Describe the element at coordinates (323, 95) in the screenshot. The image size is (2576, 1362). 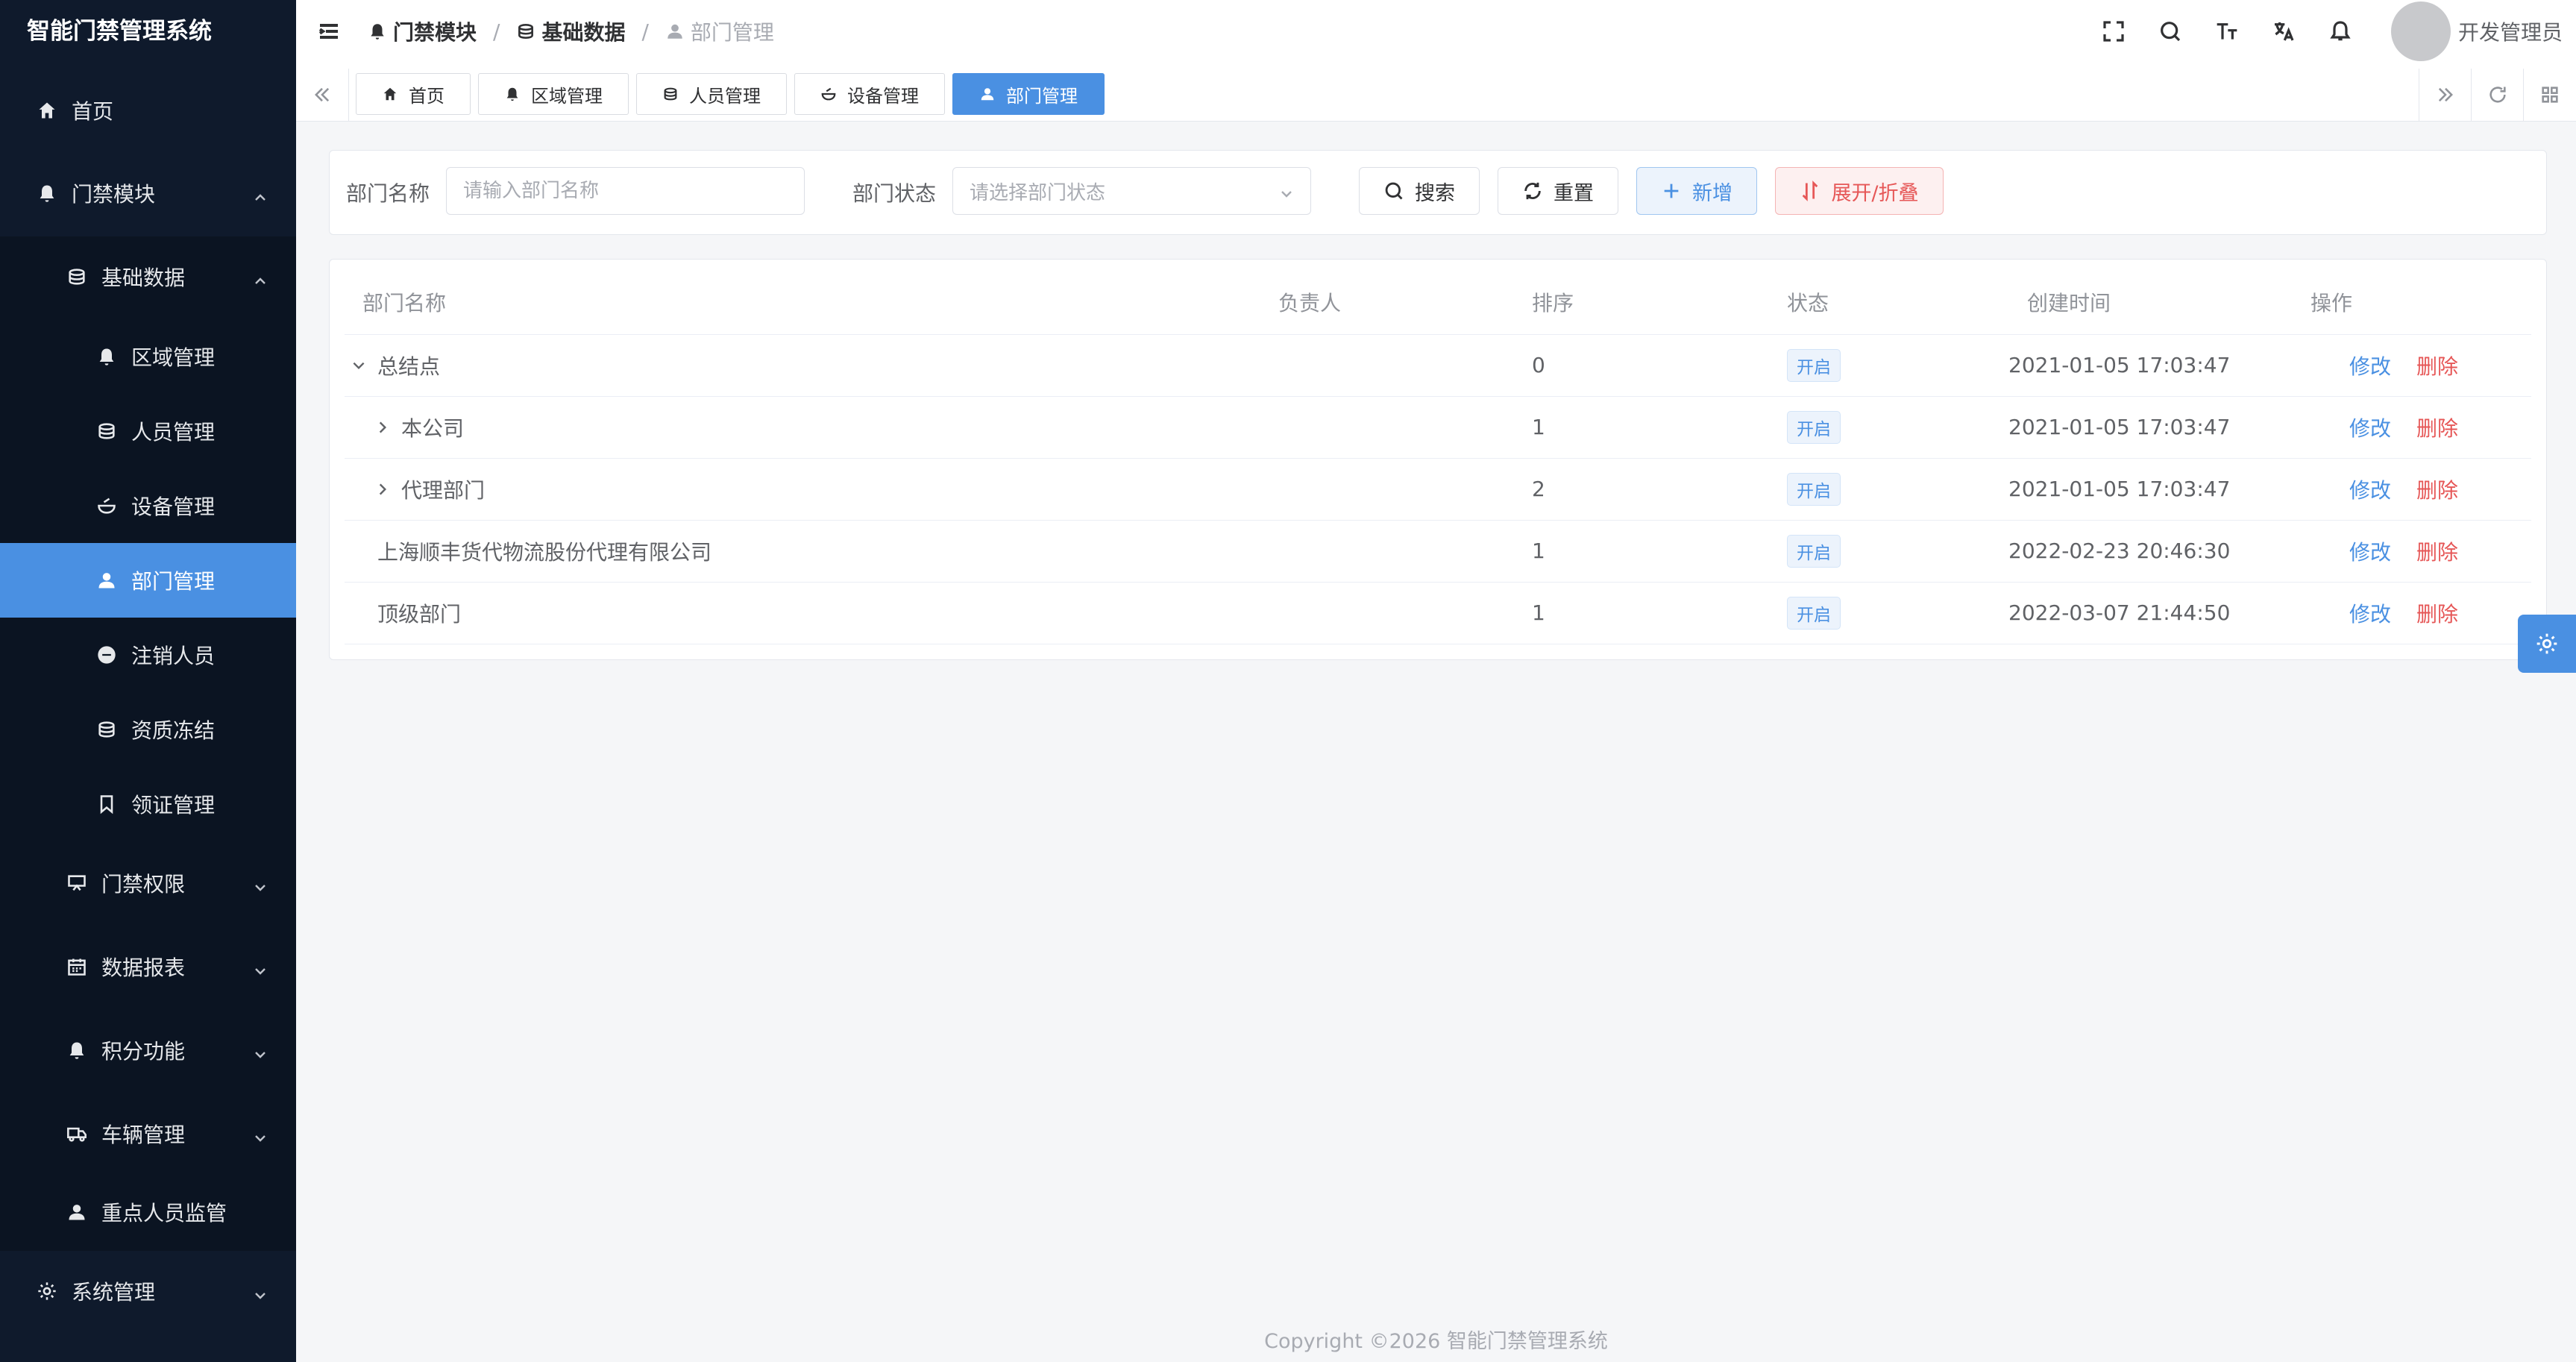
I see `scroll-tabs-left-icon` at that location.